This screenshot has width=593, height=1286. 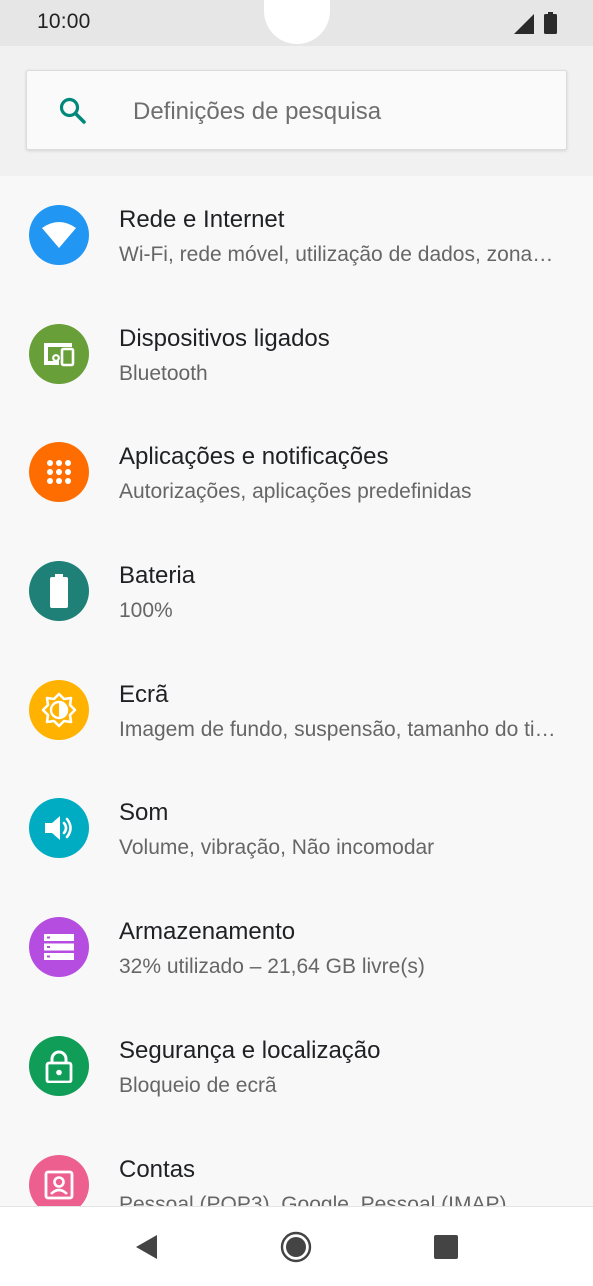 What do you see at coordinates (535, 25) in the screenshot?
I see `status-icons` at bounding box center [535, 25].